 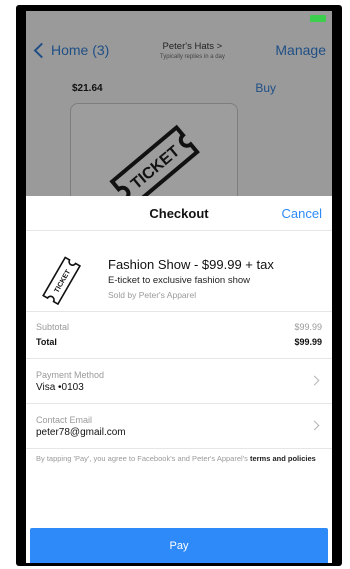 I want to click on product-price: $21.64, so click(x=87, y=88).